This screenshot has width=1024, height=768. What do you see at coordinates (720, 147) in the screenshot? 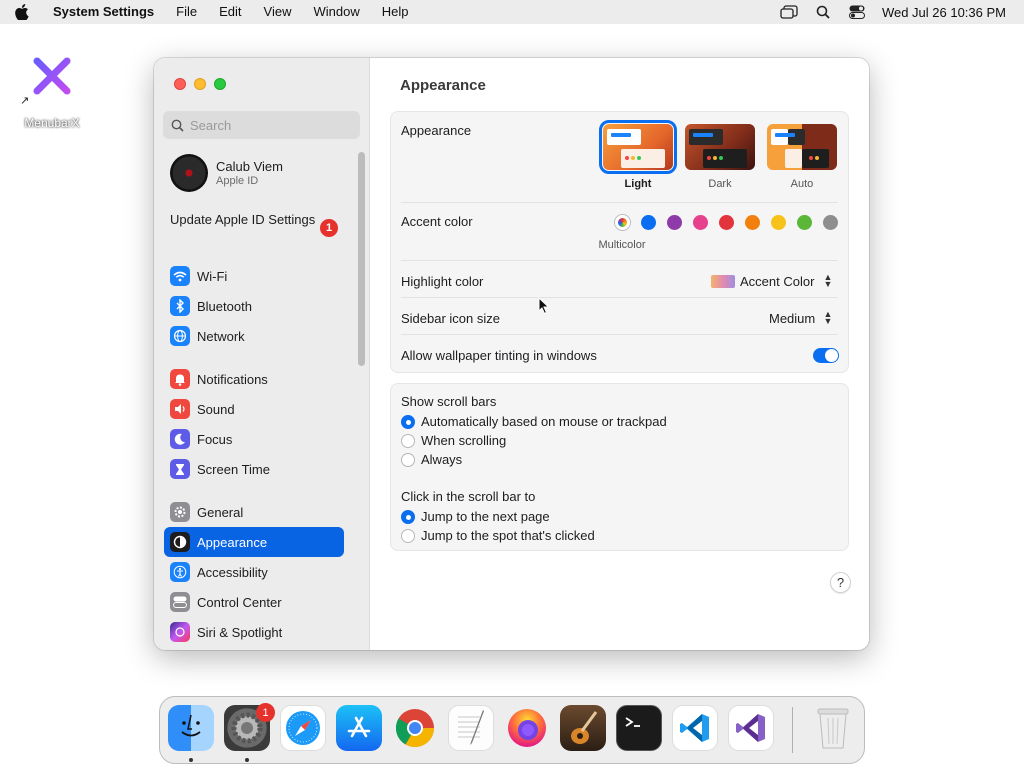
I see `appearance-dark-option` at bounding box center [720, 147].